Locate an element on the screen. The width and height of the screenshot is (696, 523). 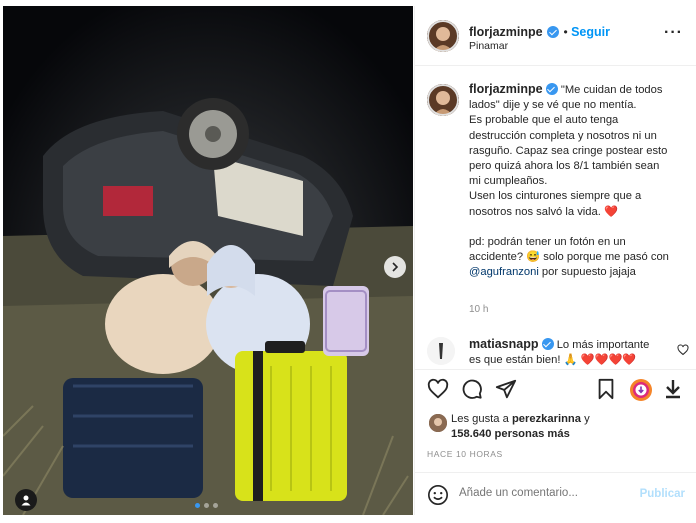
mention-link: @agufranzoni is located at coordinates (504, 272).